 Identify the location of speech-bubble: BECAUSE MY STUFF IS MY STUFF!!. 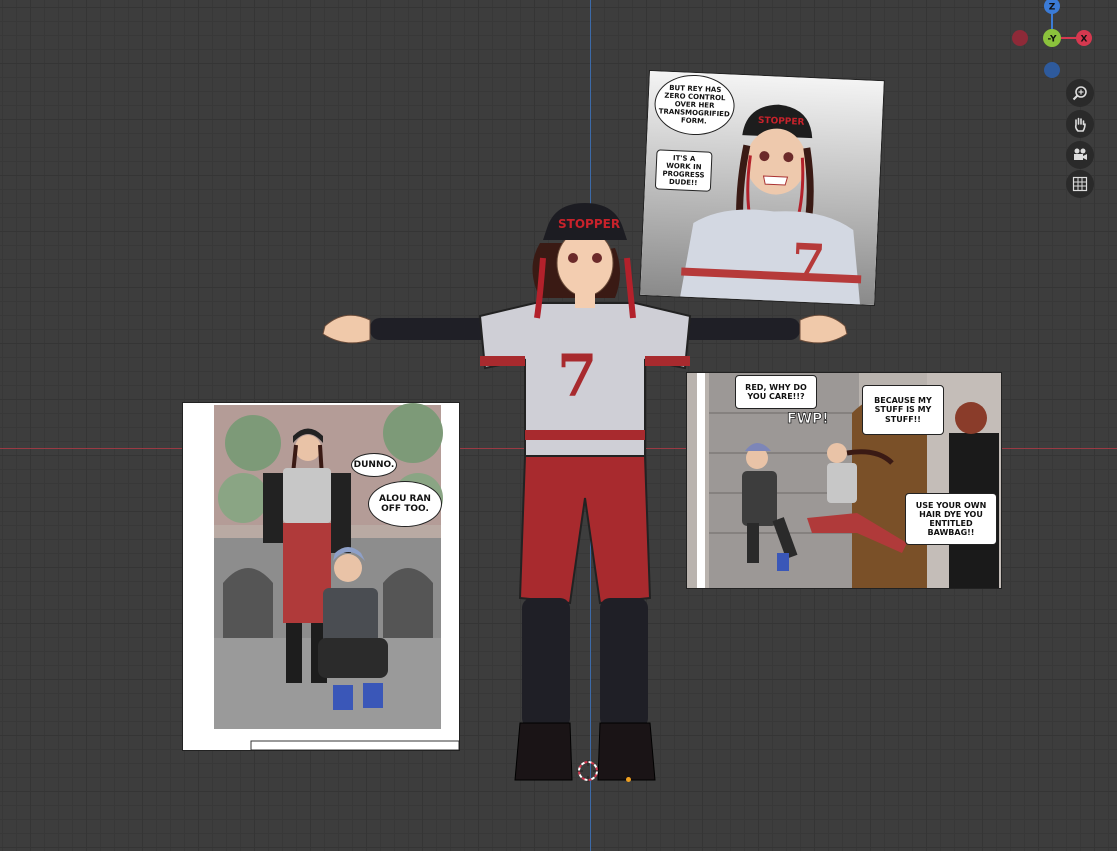
(903, 410).